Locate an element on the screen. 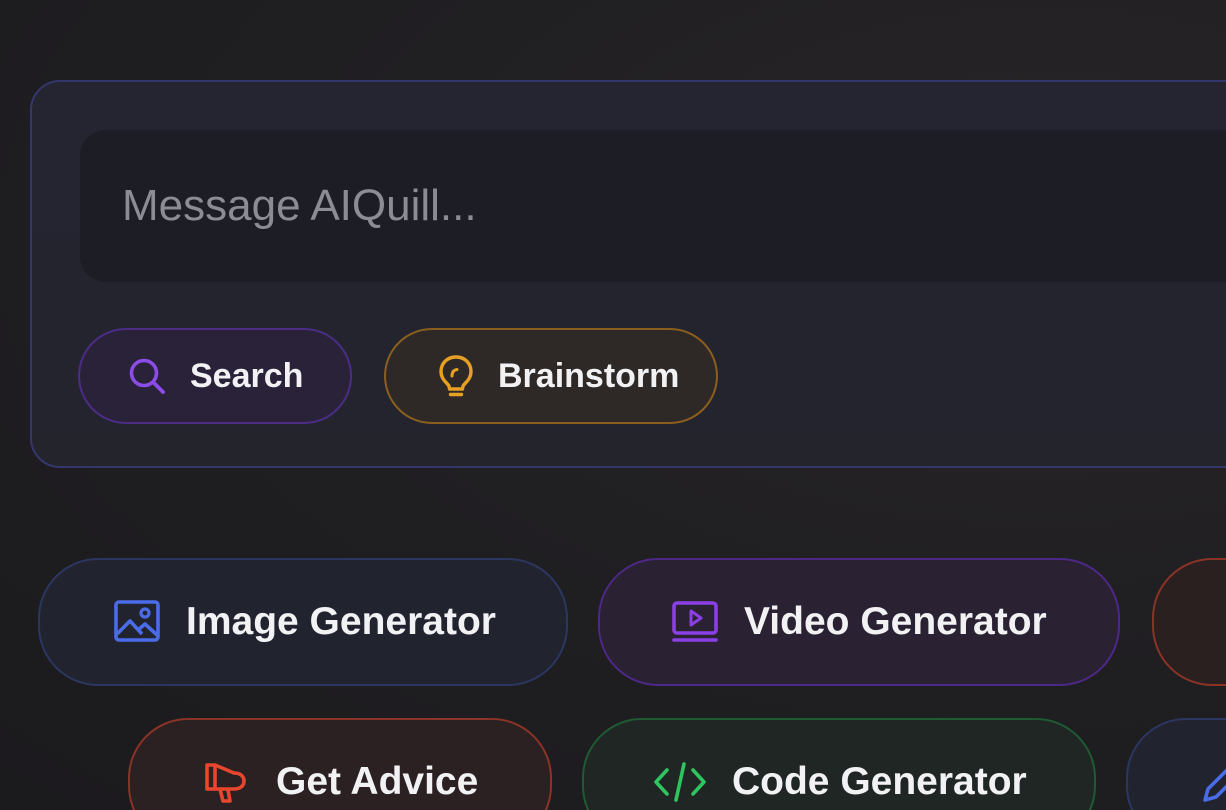 Image resolution: width=1226 pixels, height=810 pixels. pen-icon is located at coordinates (1212, 782).